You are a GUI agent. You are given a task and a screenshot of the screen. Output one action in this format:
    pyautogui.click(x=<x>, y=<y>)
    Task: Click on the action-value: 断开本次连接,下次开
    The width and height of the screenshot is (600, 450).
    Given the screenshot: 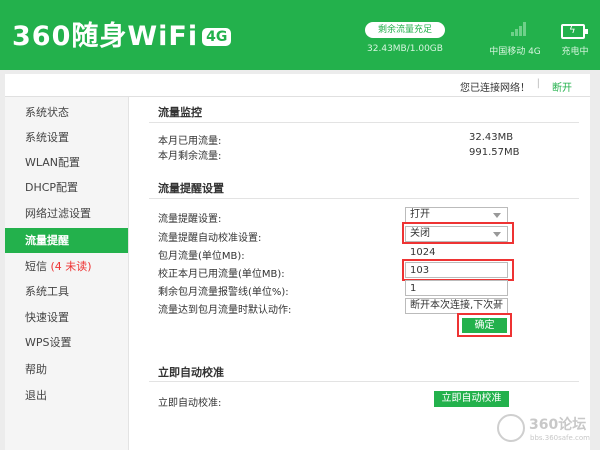 What is the action you would take?
    pyautogui.click(x=457, y=305)
    